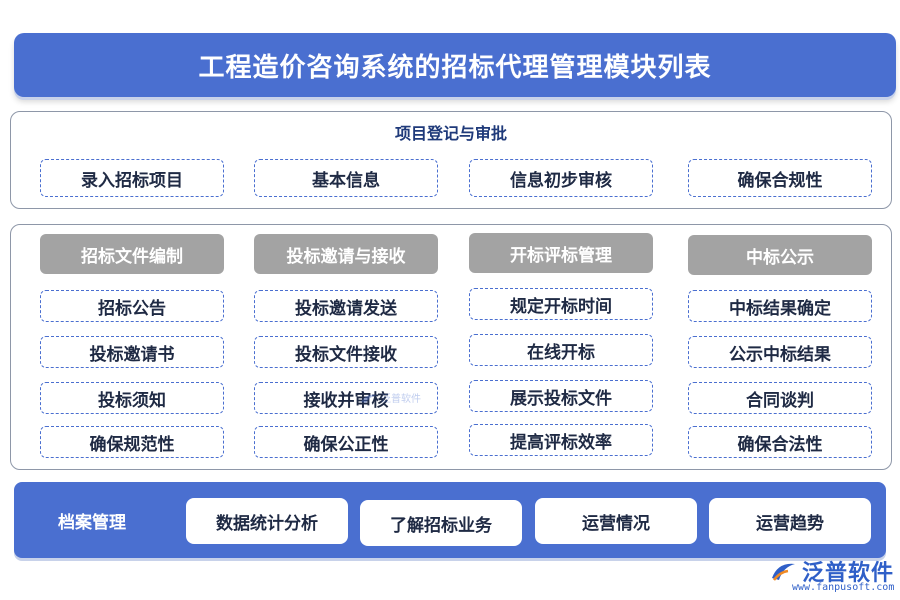 The height and width of the screenshot is (600, 900). I want to click on registration-heading-wrap: 项目登记与审批, so click(451, 132).